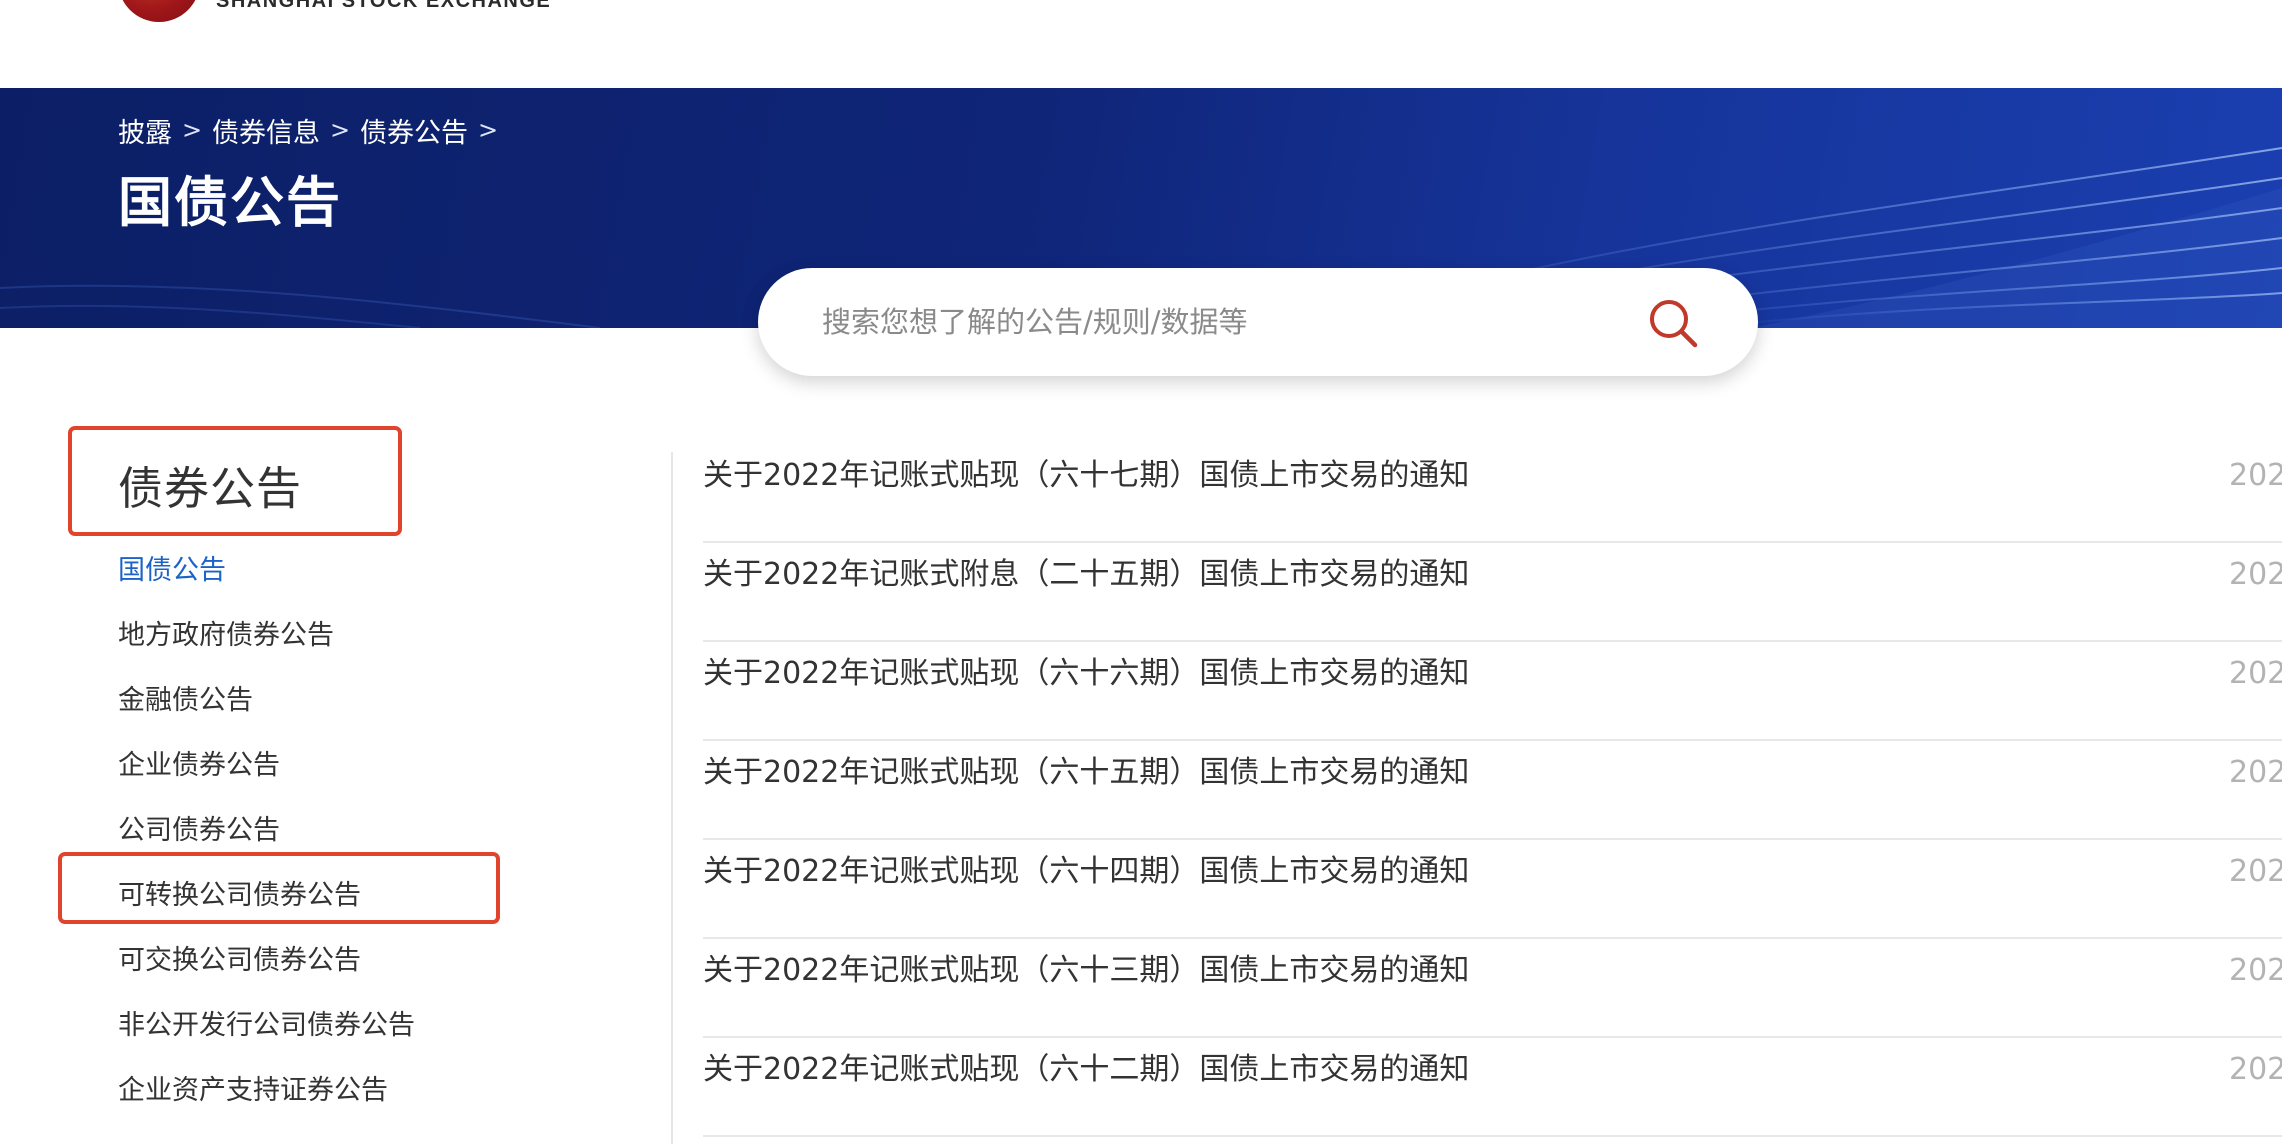 The width and height of the screenshot is (2282, 1144). I want to click on sidebar-item-asset-backed-securities: 企业资产支持证券公告, so click(368, 1090).